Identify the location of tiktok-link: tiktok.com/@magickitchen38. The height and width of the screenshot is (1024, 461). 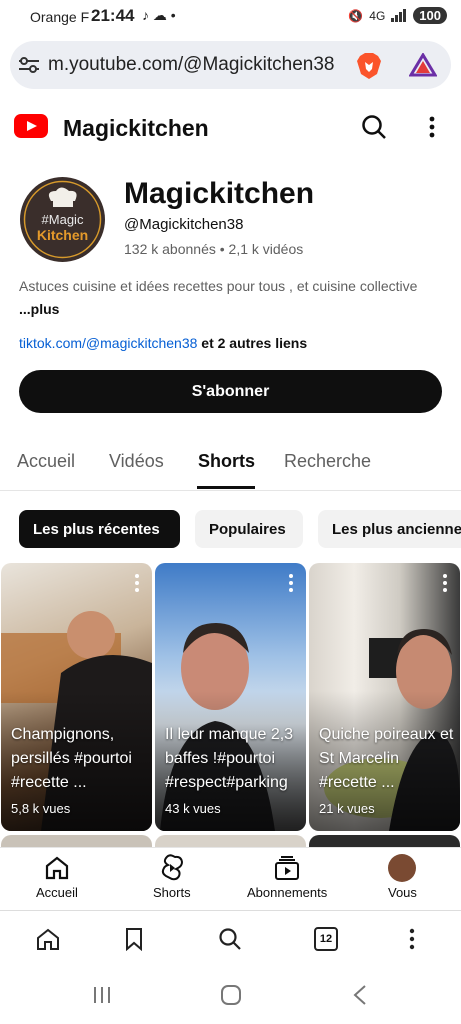
(108, 343).